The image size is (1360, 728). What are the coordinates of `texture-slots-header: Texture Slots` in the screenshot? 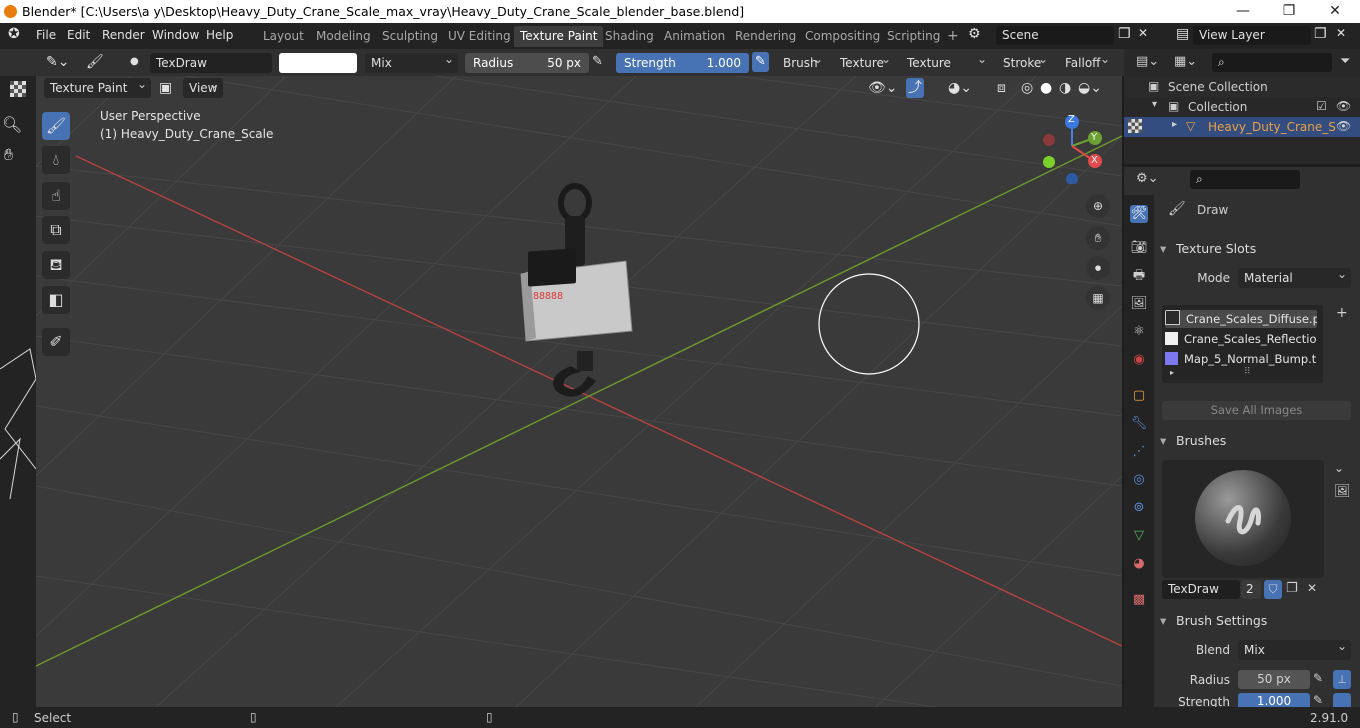 It's located at (1256, 248).